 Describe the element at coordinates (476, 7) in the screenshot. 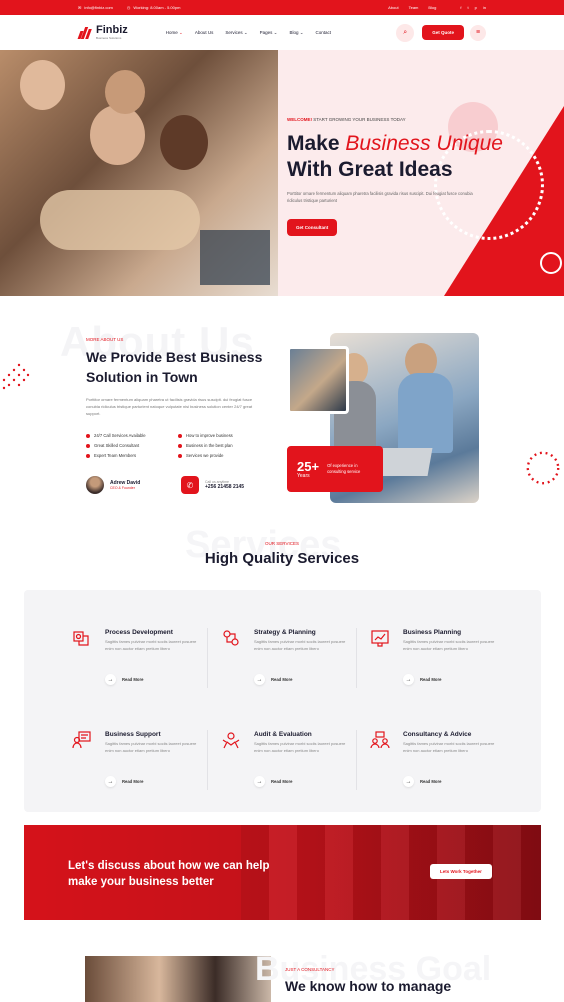

I see `pinterest-icon: p` at that location.